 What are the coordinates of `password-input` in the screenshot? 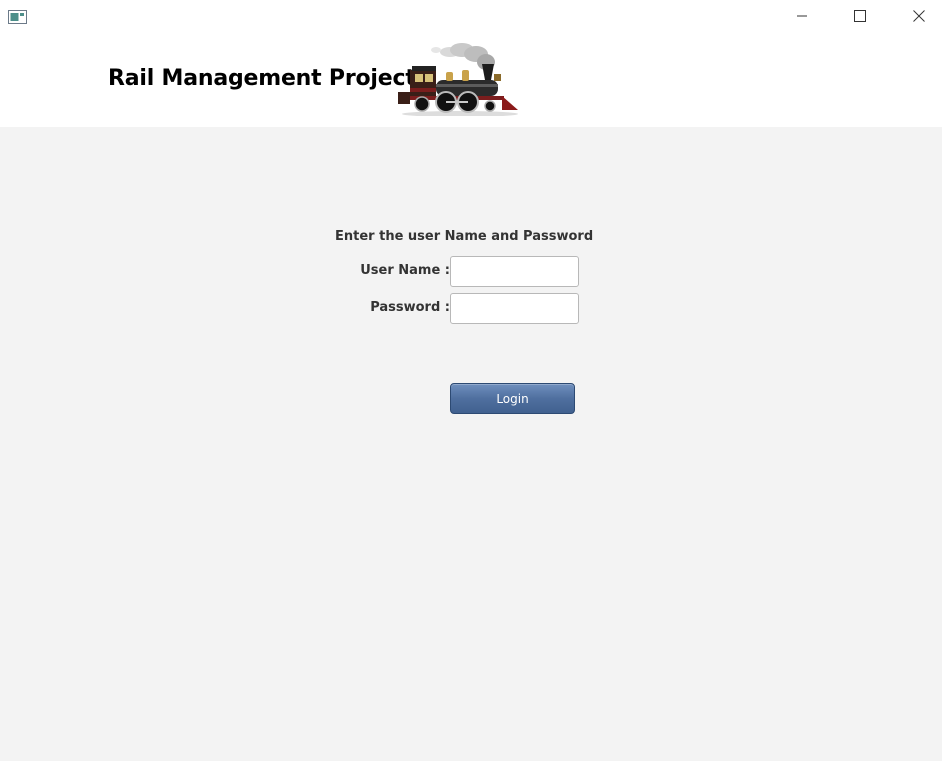 It's located at (514, 308).